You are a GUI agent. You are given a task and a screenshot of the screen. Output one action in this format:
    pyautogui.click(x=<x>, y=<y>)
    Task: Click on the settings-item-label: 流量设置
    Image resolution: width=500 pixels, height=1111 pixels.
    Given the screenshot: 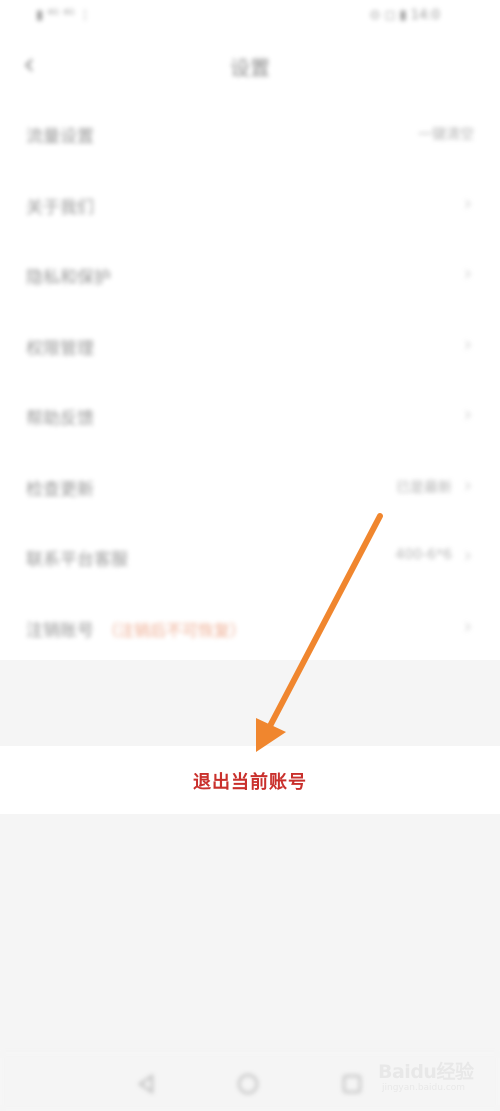 What is the action you would take?
    pyautogui.click(x=60, y=137)
    